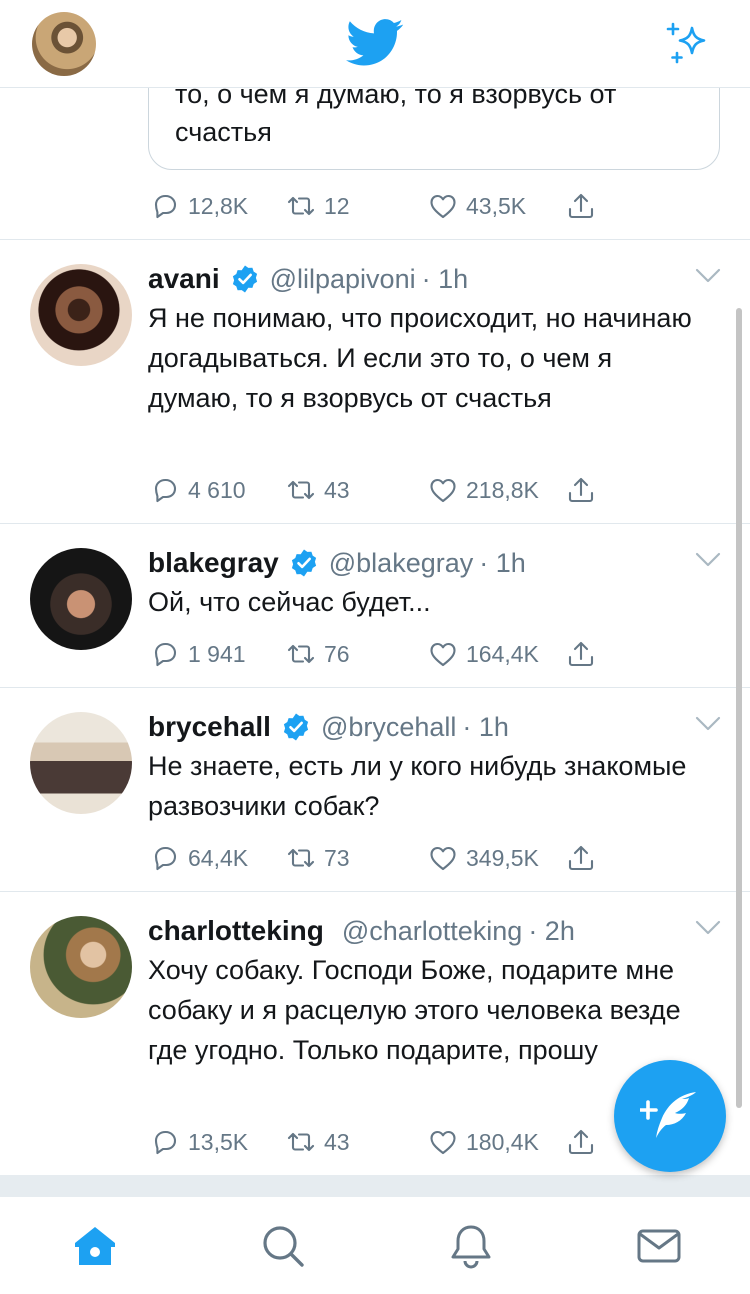  What do you see at coordinates (388, 727) in the screenshot?
I see `user-handle: @brycehall` at bounding box center [388, 727].